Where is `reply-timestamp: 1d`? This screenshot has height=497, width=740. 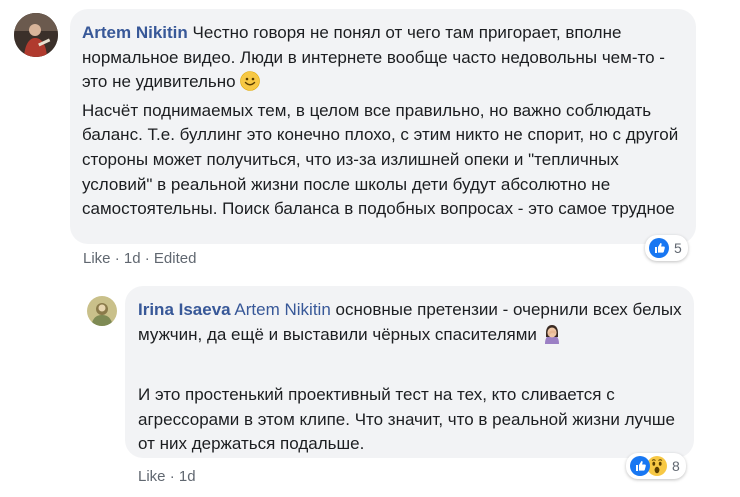
reply-timestamp: 1d is located at coordinates (187, 476).